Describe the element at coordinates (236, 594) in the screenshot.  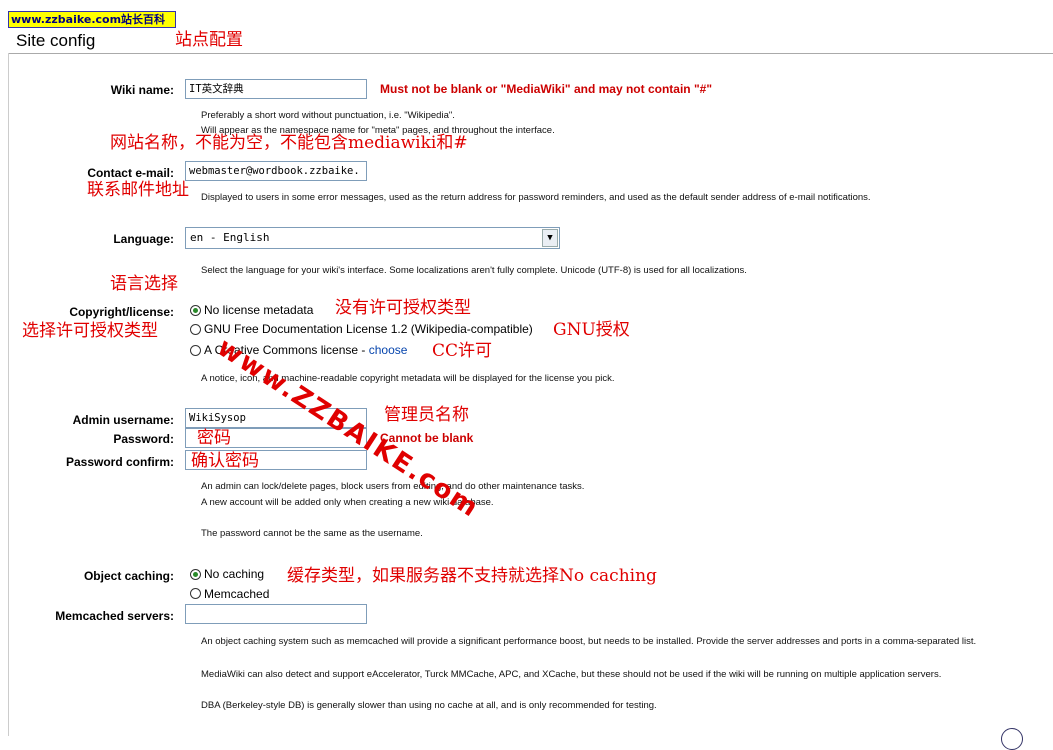
I see `caching-memcached-label: Memcached` at that location.